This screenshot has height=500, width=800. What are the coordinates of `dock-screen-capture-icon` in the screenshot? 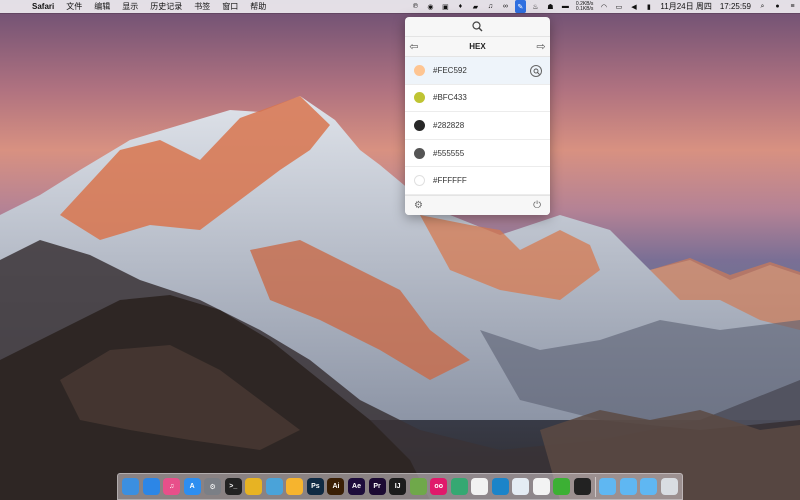 It's located at (500, 486).